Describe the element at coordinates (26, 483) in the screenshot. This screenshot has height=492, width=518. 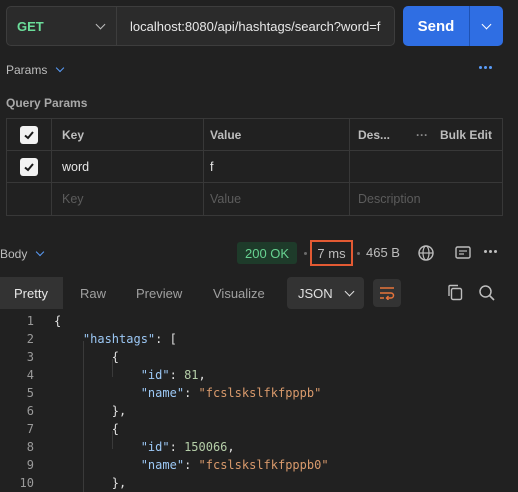
I see `line-number: 10` at that location.